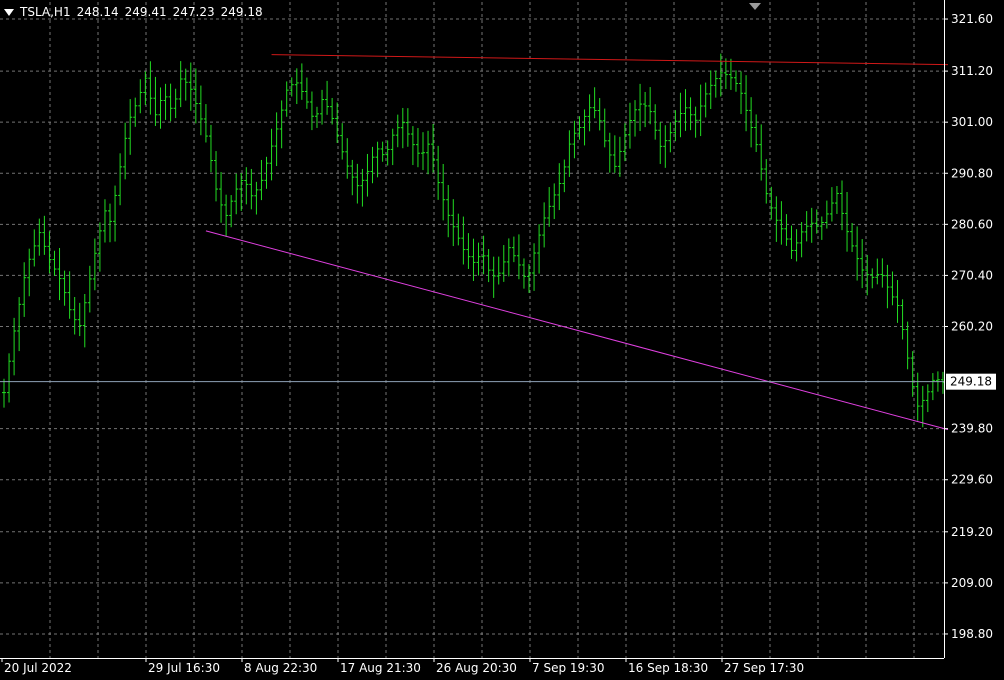 The height and width of the screenshot is (680, 1004). What do you see at coordinates (972, 275) in the screenshot?
I see `price-tick-label: 270.40` at bounding box center [972, 275].